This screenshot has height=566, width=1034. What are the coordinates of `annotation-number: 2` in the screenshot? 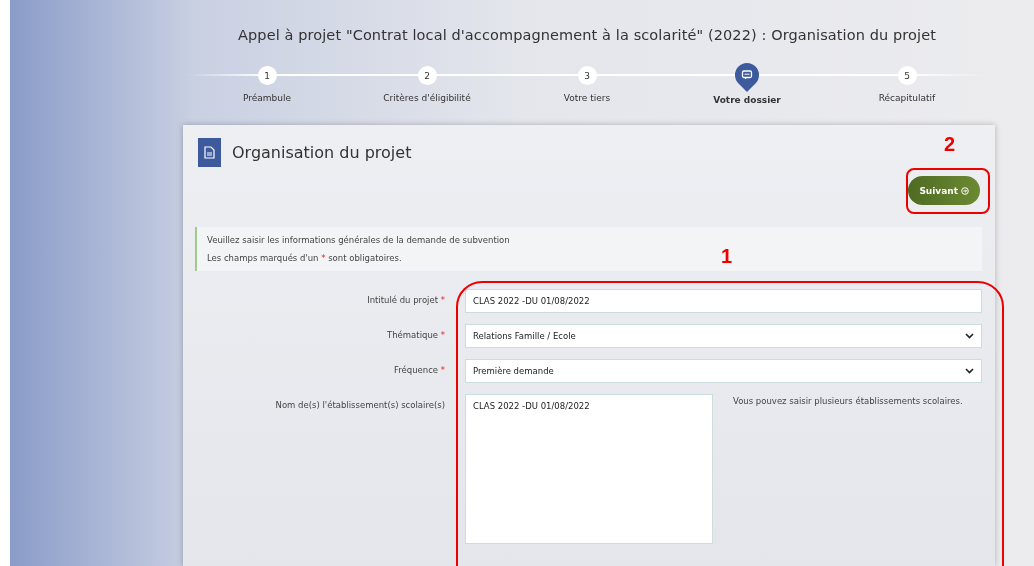 It's located at (950, 144).